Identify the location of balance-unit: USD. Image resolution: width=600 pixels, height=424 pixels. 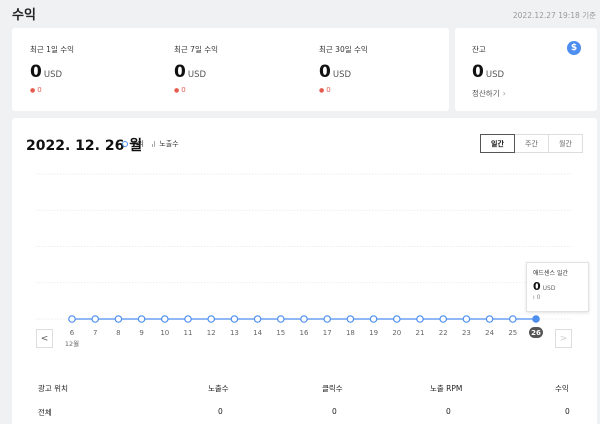
(495, 75).